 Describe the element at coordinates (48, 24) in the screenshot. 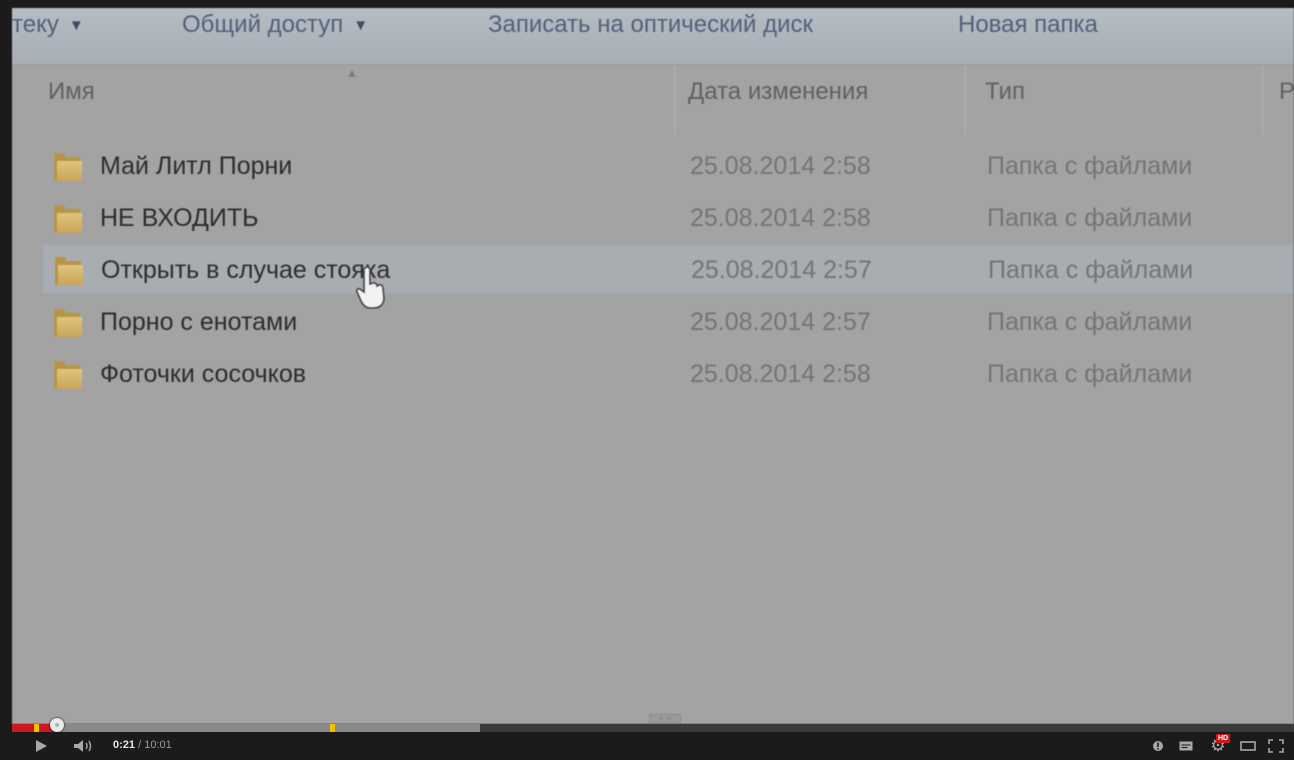

I see `toolbar-add-to-library: теку ▼` at that location.